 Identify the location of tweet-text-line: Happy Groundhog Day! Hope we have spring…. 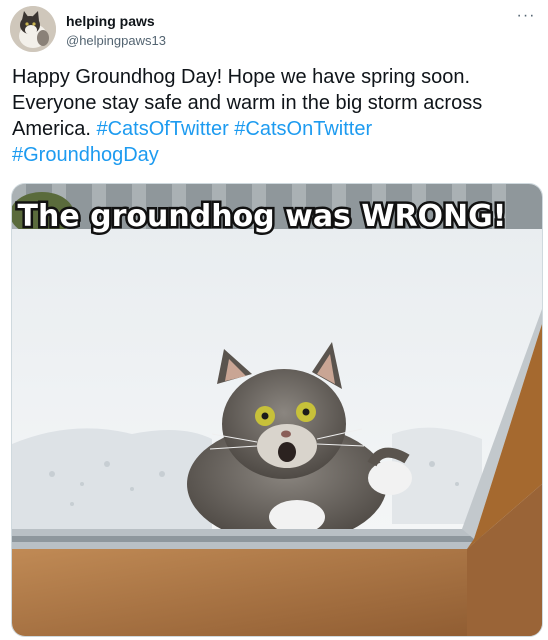
(241, 77).